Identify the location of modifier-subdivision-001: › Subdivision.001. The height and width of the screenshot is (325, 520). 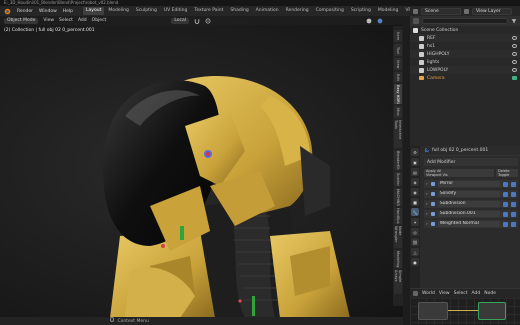
(471, 214).